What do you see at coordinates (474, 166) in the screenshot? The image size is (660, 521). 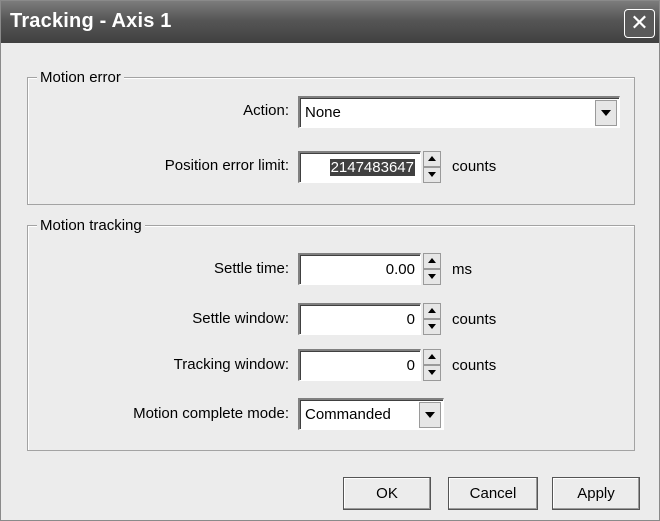 I see `position-error-limit-unit: counts` at bounding box center [474, 166].